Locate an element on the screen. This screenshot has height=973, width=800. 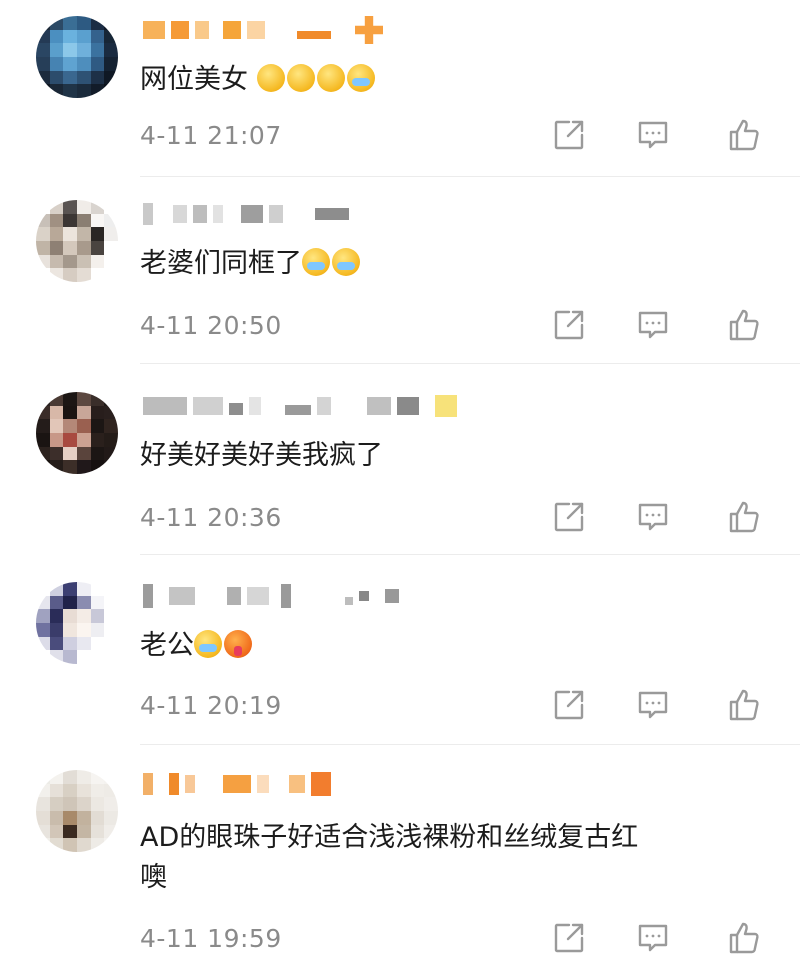
comment-text: 老公 is located at coordinates (455, 646).